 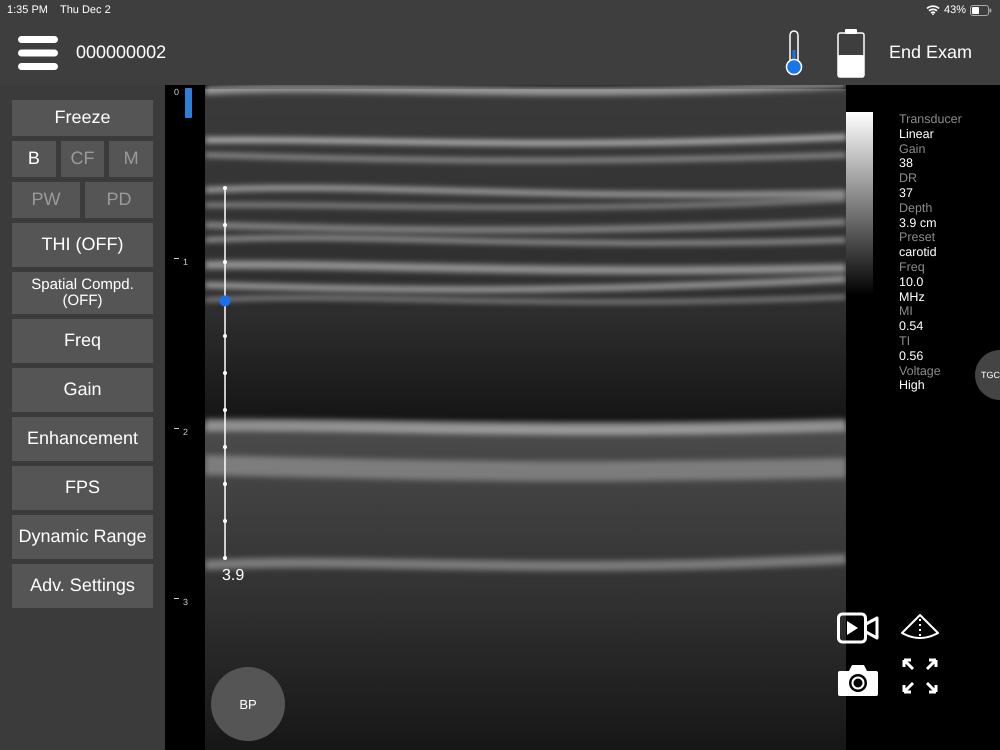 I want to click on depth-tick-label: 1, so click(x=185, y=262).